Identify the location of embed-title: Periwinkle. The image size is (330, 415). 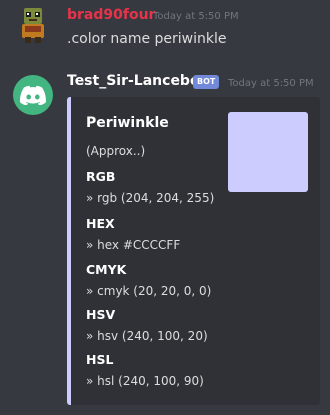
(127, 123).